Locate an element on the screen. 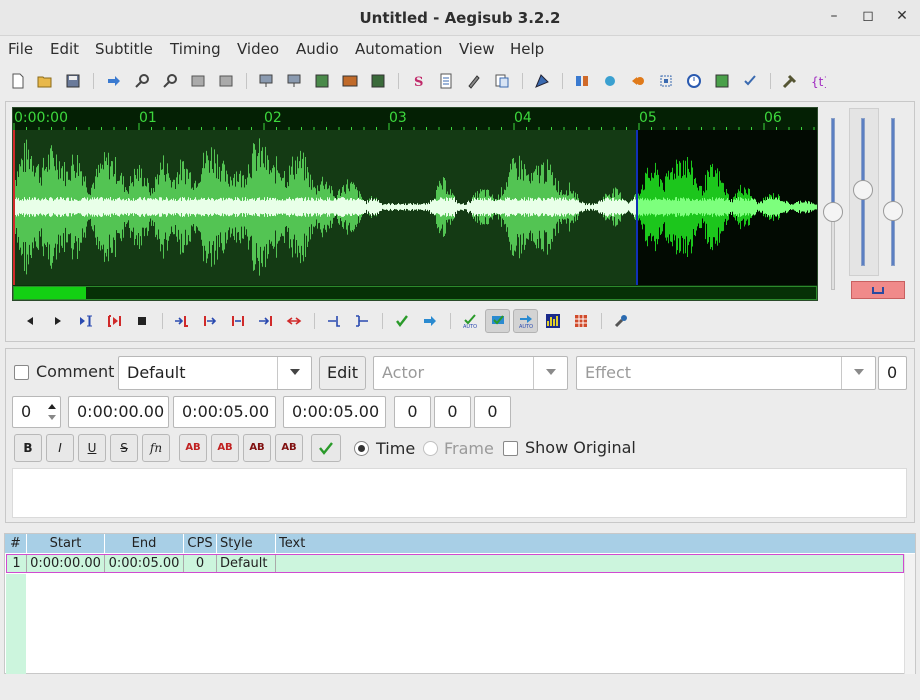  close-button: ✕ is located at coordinates (902, 18).